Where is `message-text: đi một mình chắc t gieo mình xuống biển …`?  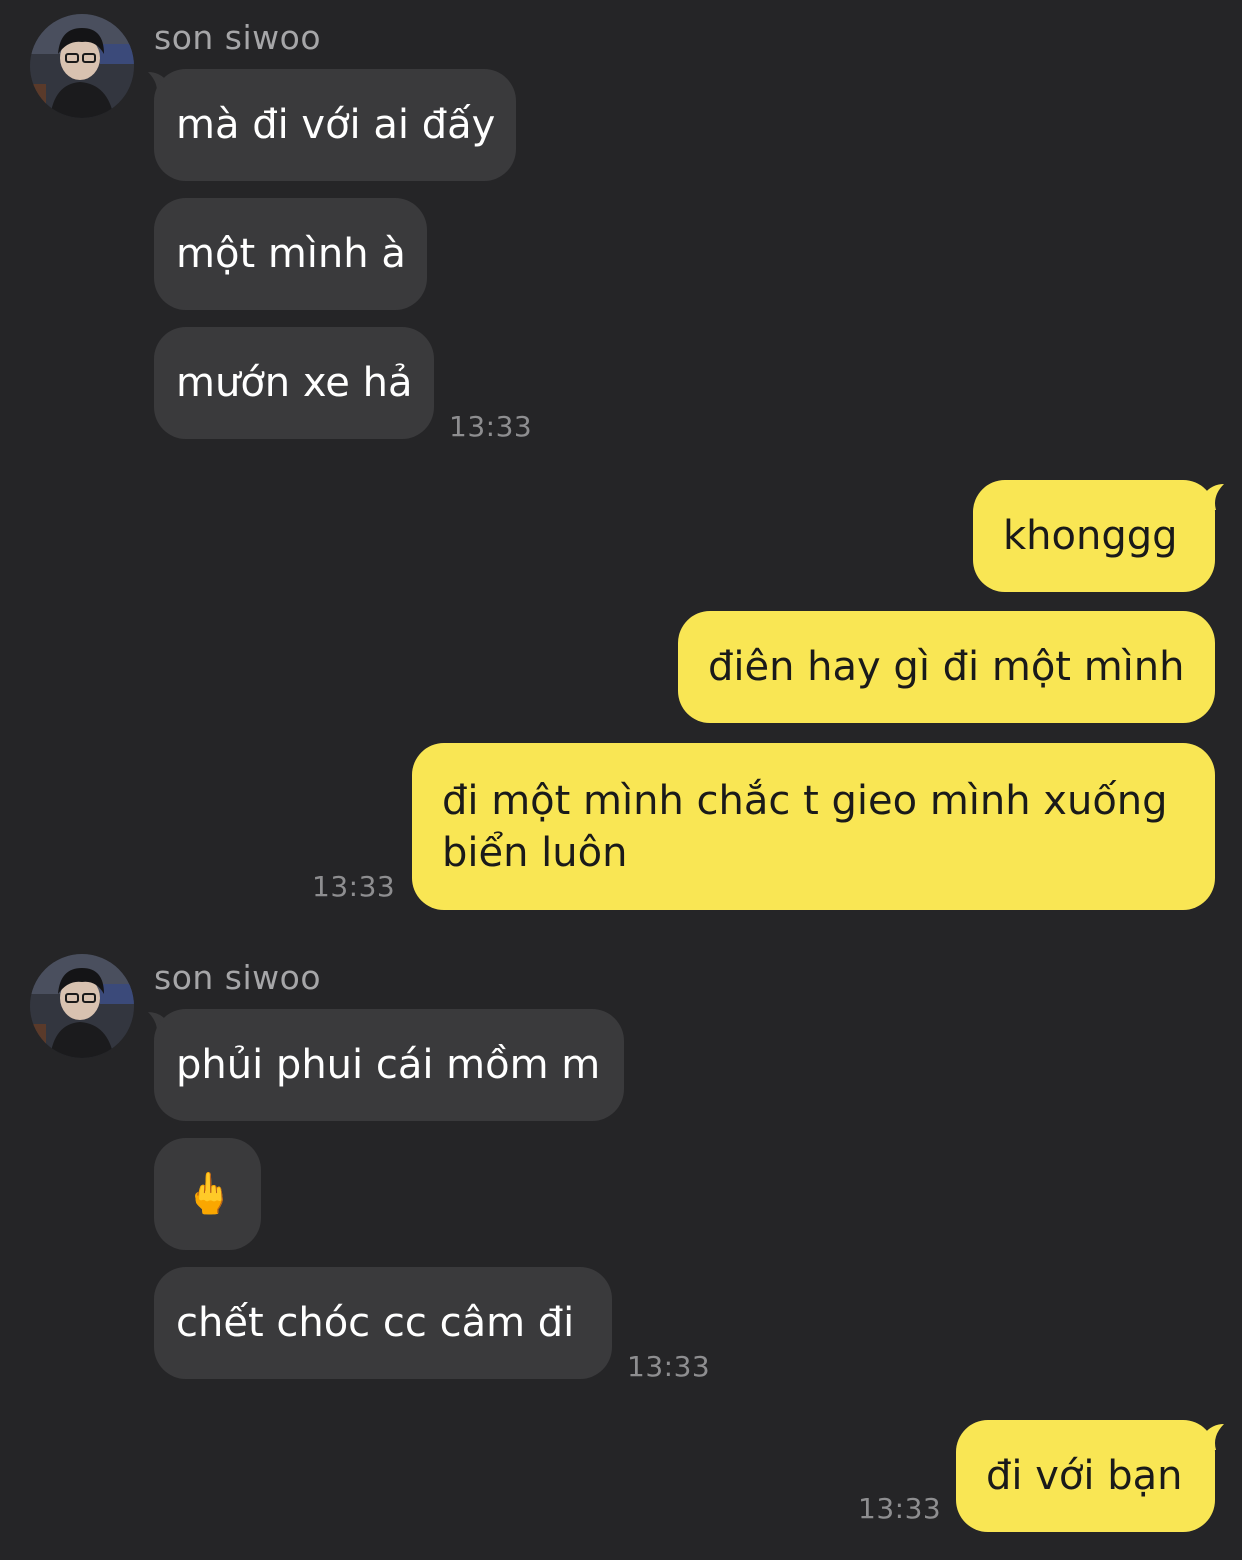 message-text: đi một mình chắc t gieo mình xuống biển … is located at coordinates (805, 827).